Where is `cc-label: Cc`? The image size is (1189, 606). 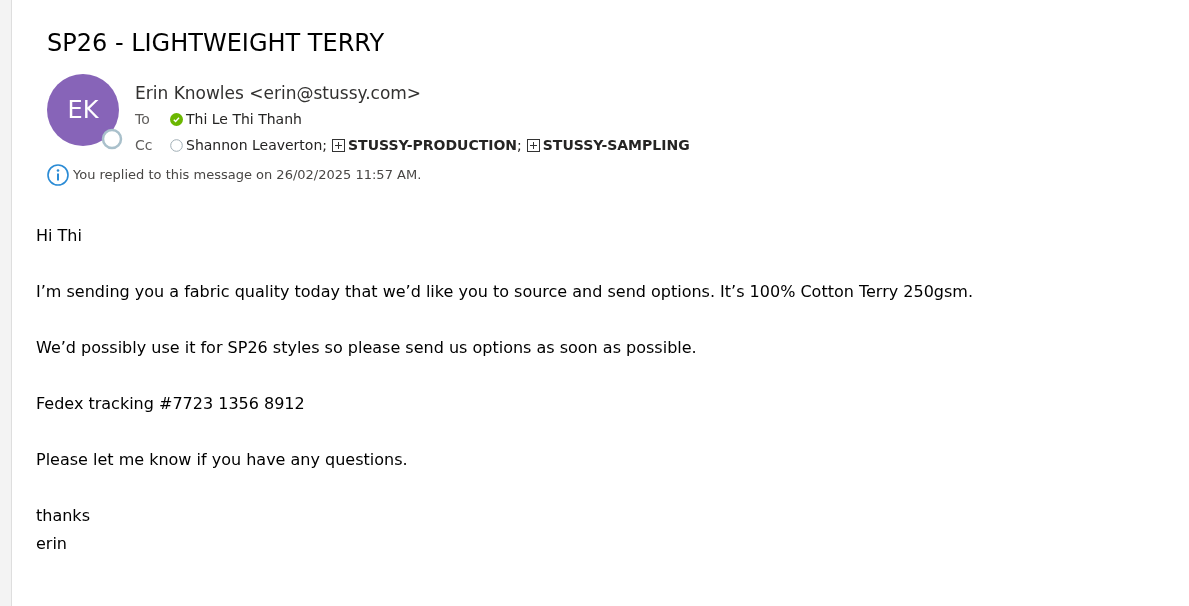 cc-label: Cc is located at coordinates (144, 145).